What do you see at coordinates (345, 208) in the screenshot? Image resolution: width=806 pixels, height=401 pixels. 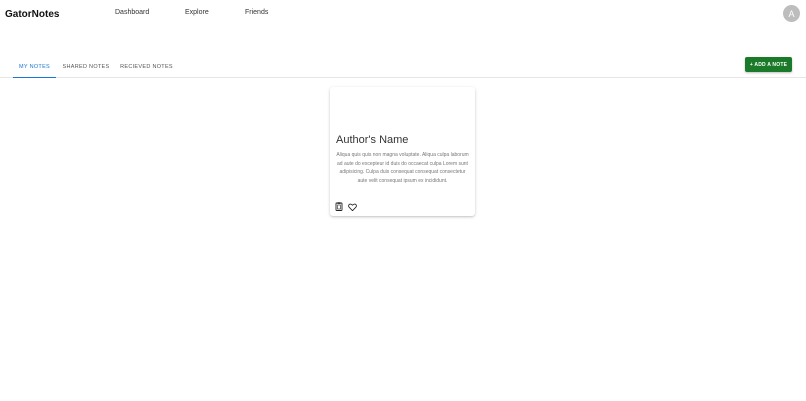 I see `card-actions` at bounding box center [345, 208].